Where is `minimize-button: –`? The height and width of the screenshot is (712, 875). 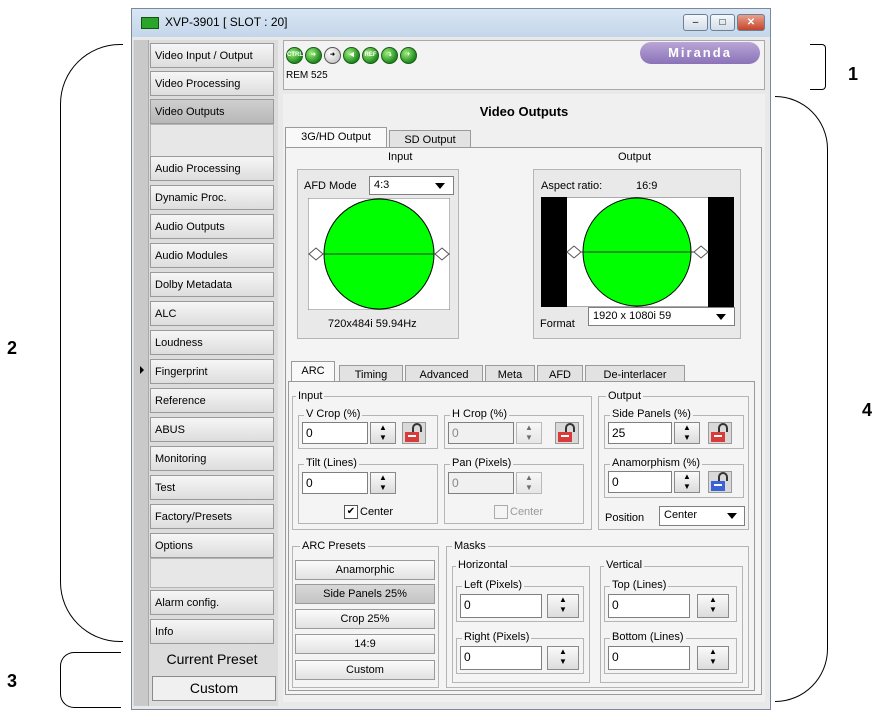 minimize-button: – is located at coordinates (695, 22).